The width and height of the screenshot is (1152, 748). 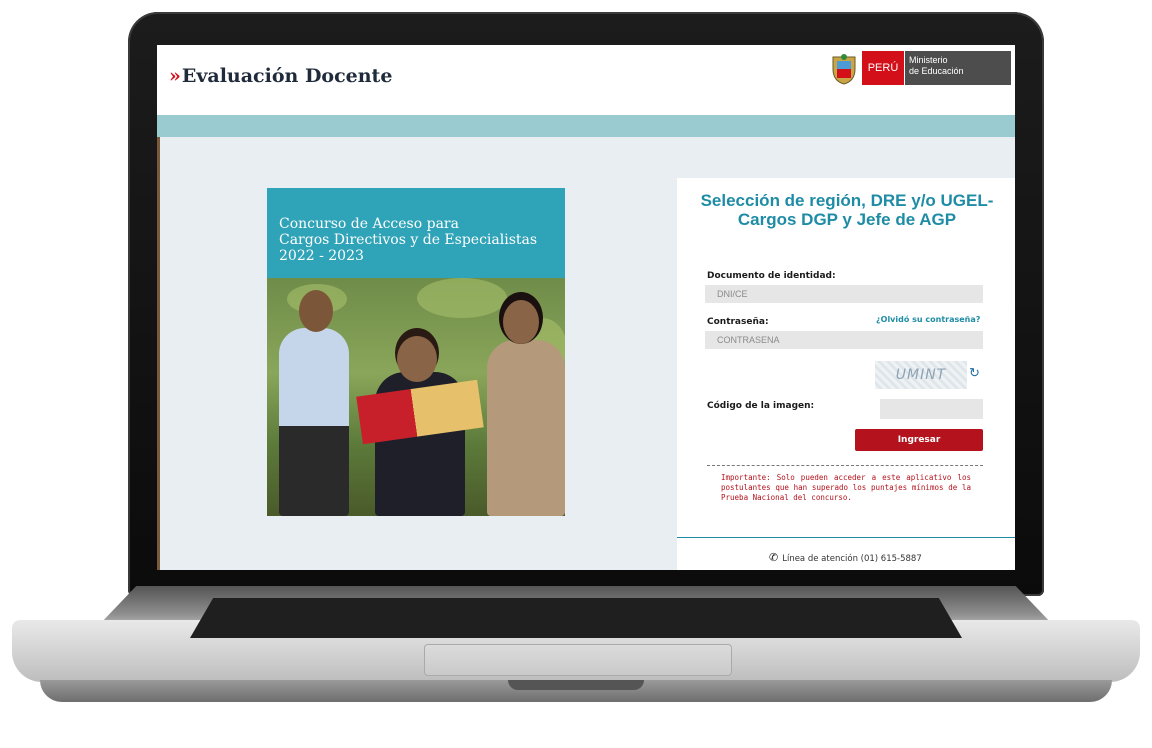 I want to click on laptop-notch, so click(x=576, y=685).